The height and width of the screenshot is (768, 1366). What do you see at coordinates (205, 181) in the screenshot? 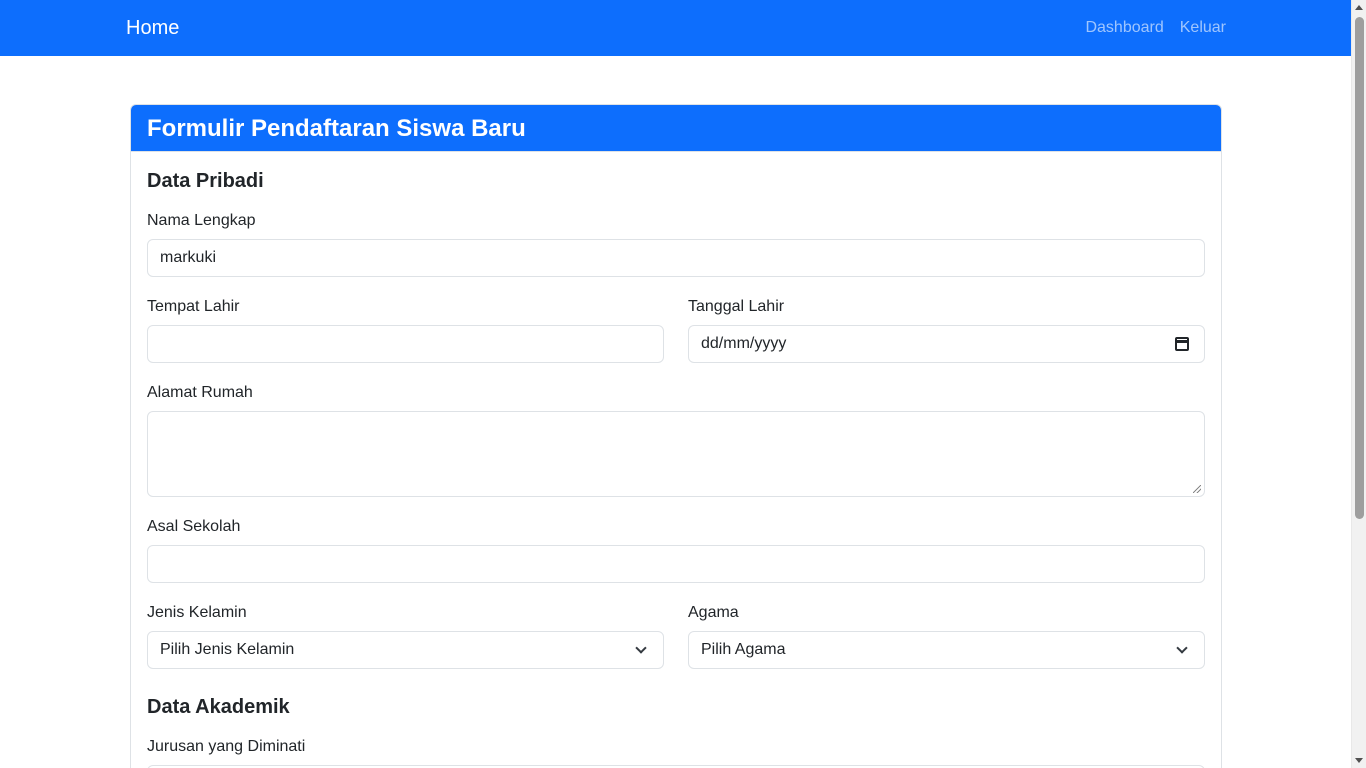
I see `section-title-personal: Data Pribadi` at bounding box center [205, 181].